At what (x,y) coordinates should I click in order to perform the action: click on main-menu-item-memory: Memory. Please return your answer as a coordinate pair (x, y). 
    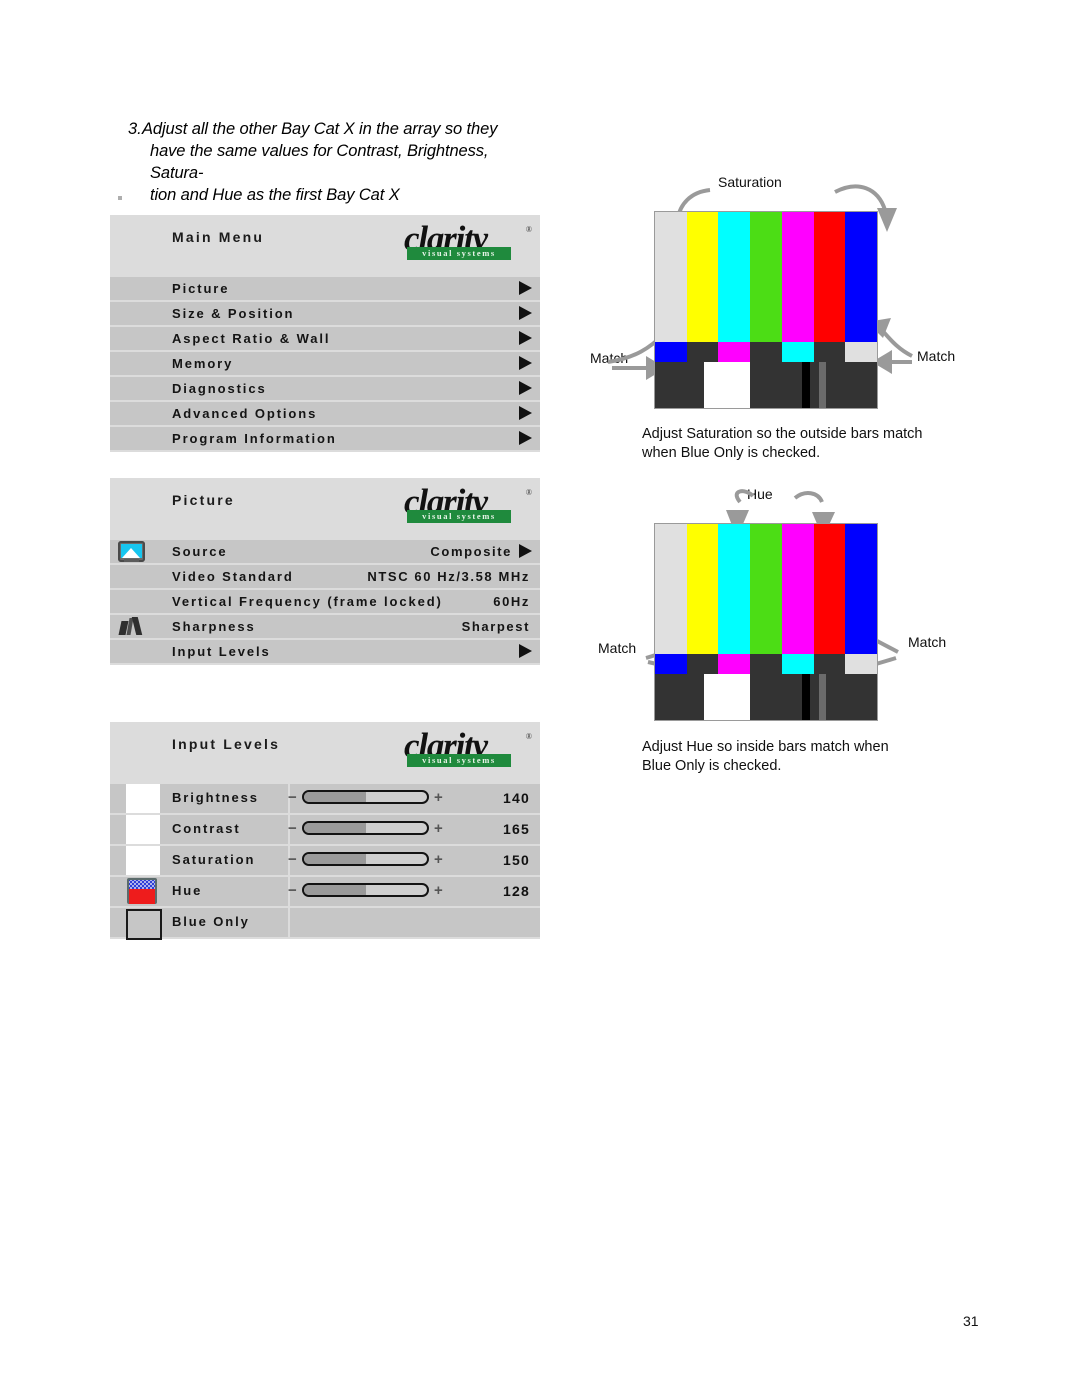
    Looking at the image, I should click on (325, 364).